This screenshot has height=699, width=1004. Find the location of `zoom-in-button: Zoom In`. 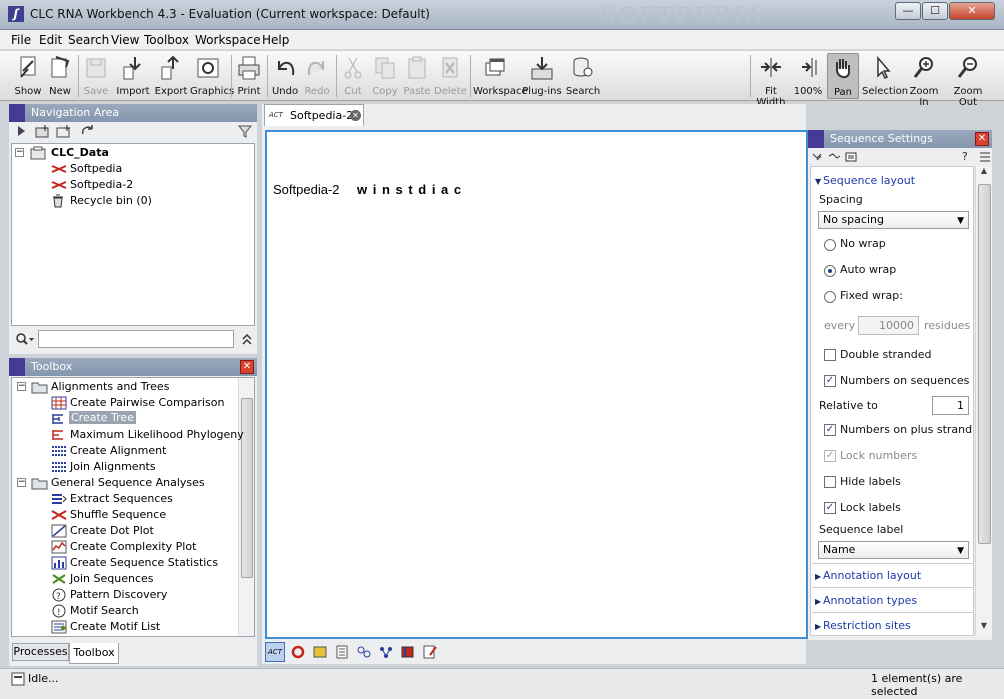

zoom-in-button: Zoom In is located at coordinates (924, 80).